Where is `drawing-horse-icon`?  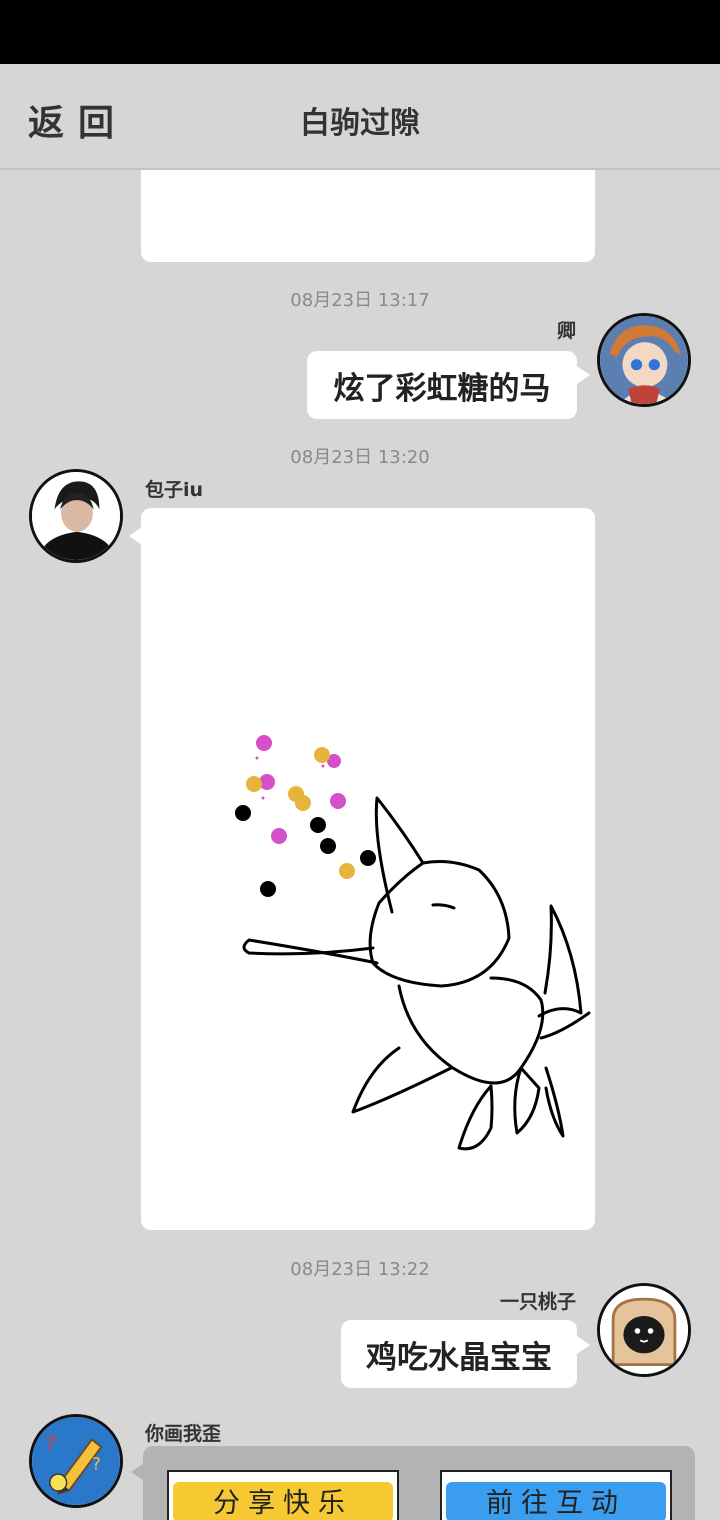 drawing-horse-icon is located at coordinates (413, 943).